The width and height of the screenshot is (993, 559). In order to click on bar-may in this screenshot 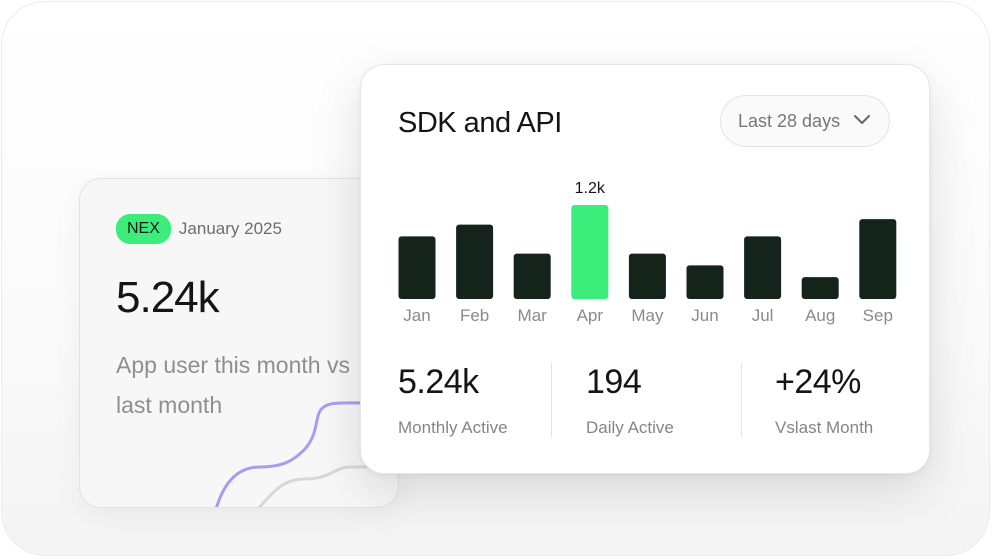, I will do `click(647, 276)`.